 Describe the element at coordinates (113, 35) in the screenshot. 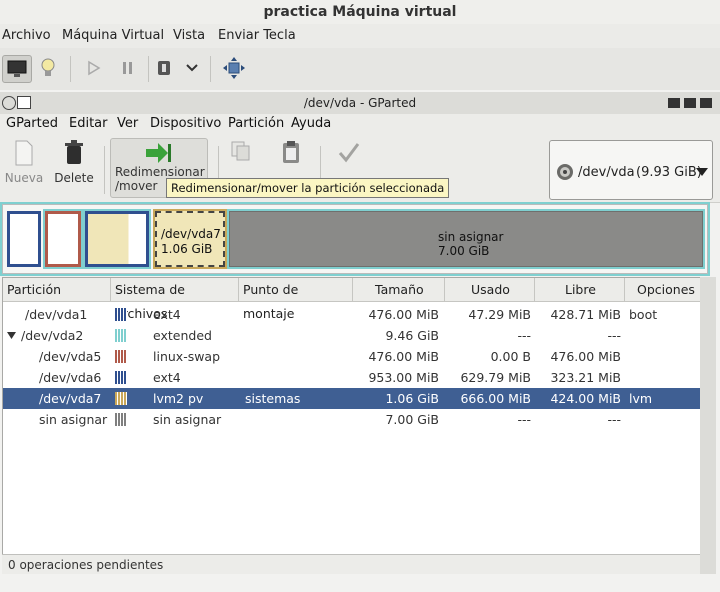

I see `vm-menu-maquina-virtual: Máquina Virtual` at that location.